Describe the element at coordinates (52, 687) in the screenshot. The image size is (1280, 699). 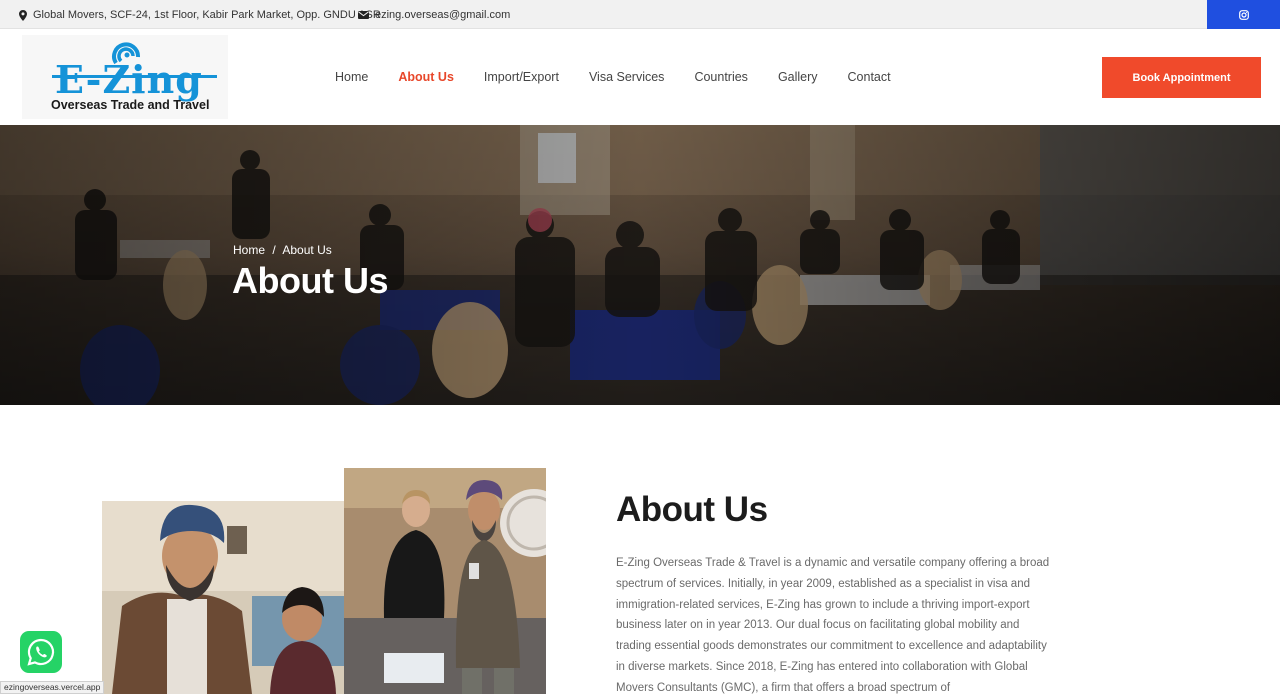
I see `status-bar-url: ezingoverseas.vercel.app` at that location.